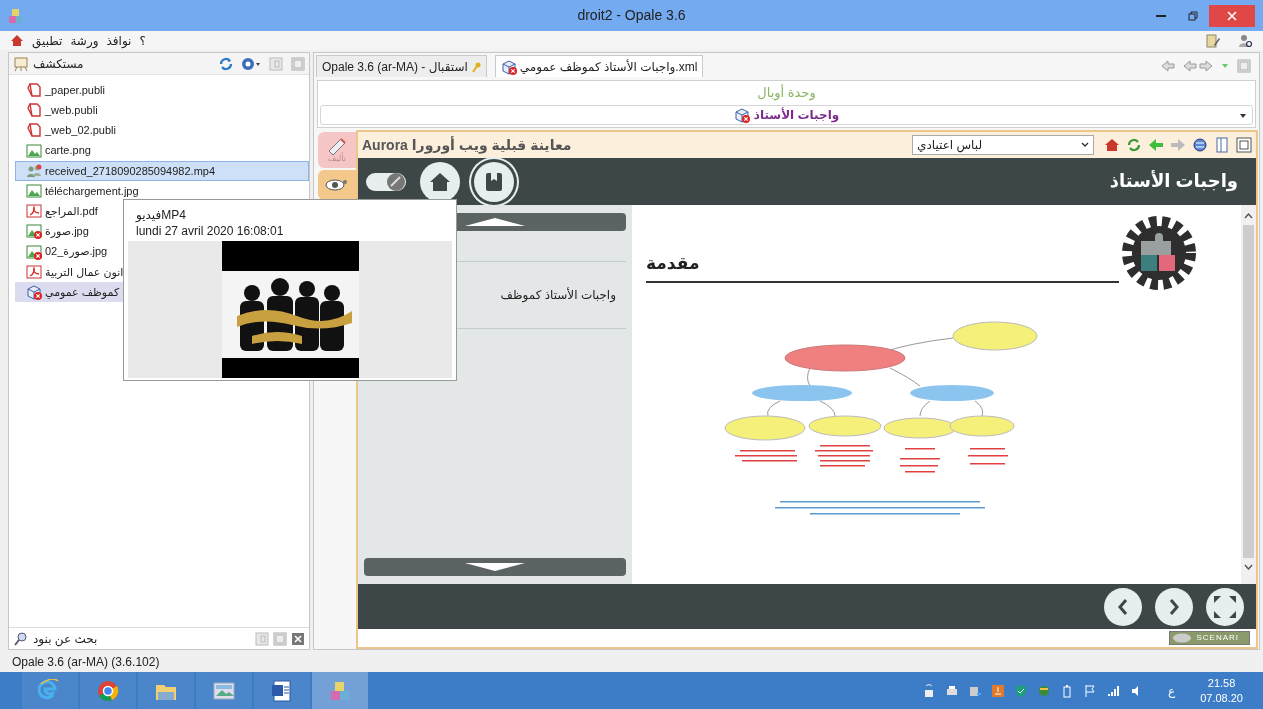 The width and height of the screenshot is (1263, 709). Describe the element at coordinates (86, 662) in the screenshot. I see `status-text: Opale 3.6 (ar-MA) (3.6.102)` at that location.